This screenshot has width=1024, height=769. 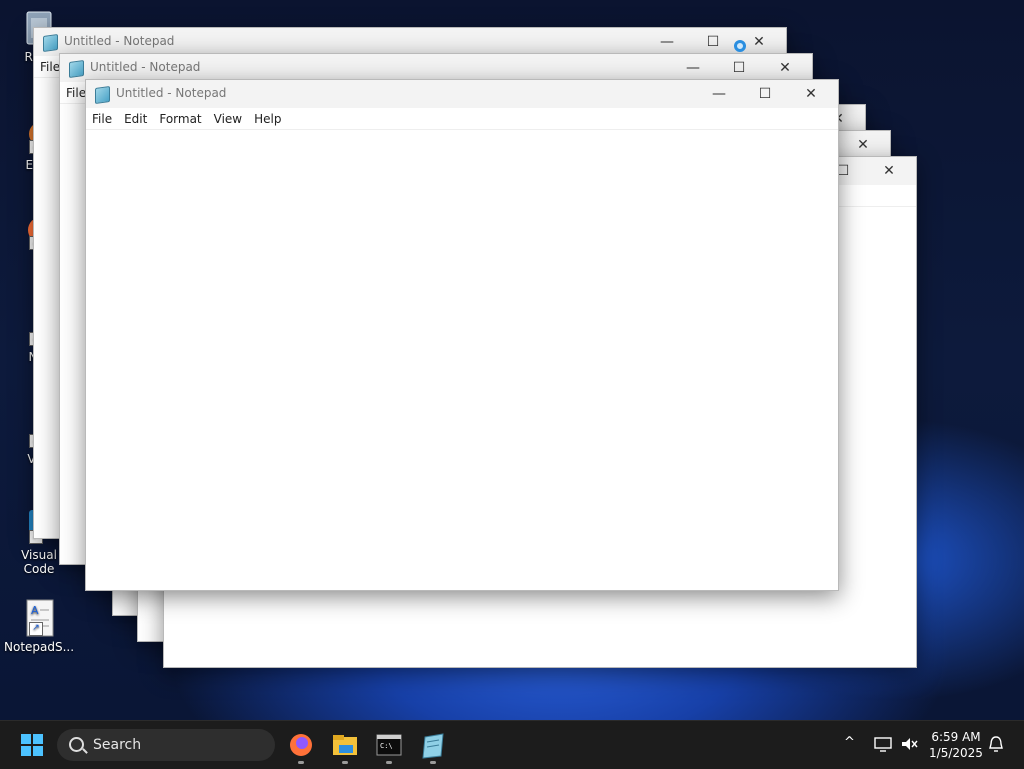 What do you see at coordinates (135, 117) in the screenshot?
I see `menu-edit: Edit` at bounding box center [135, 117].